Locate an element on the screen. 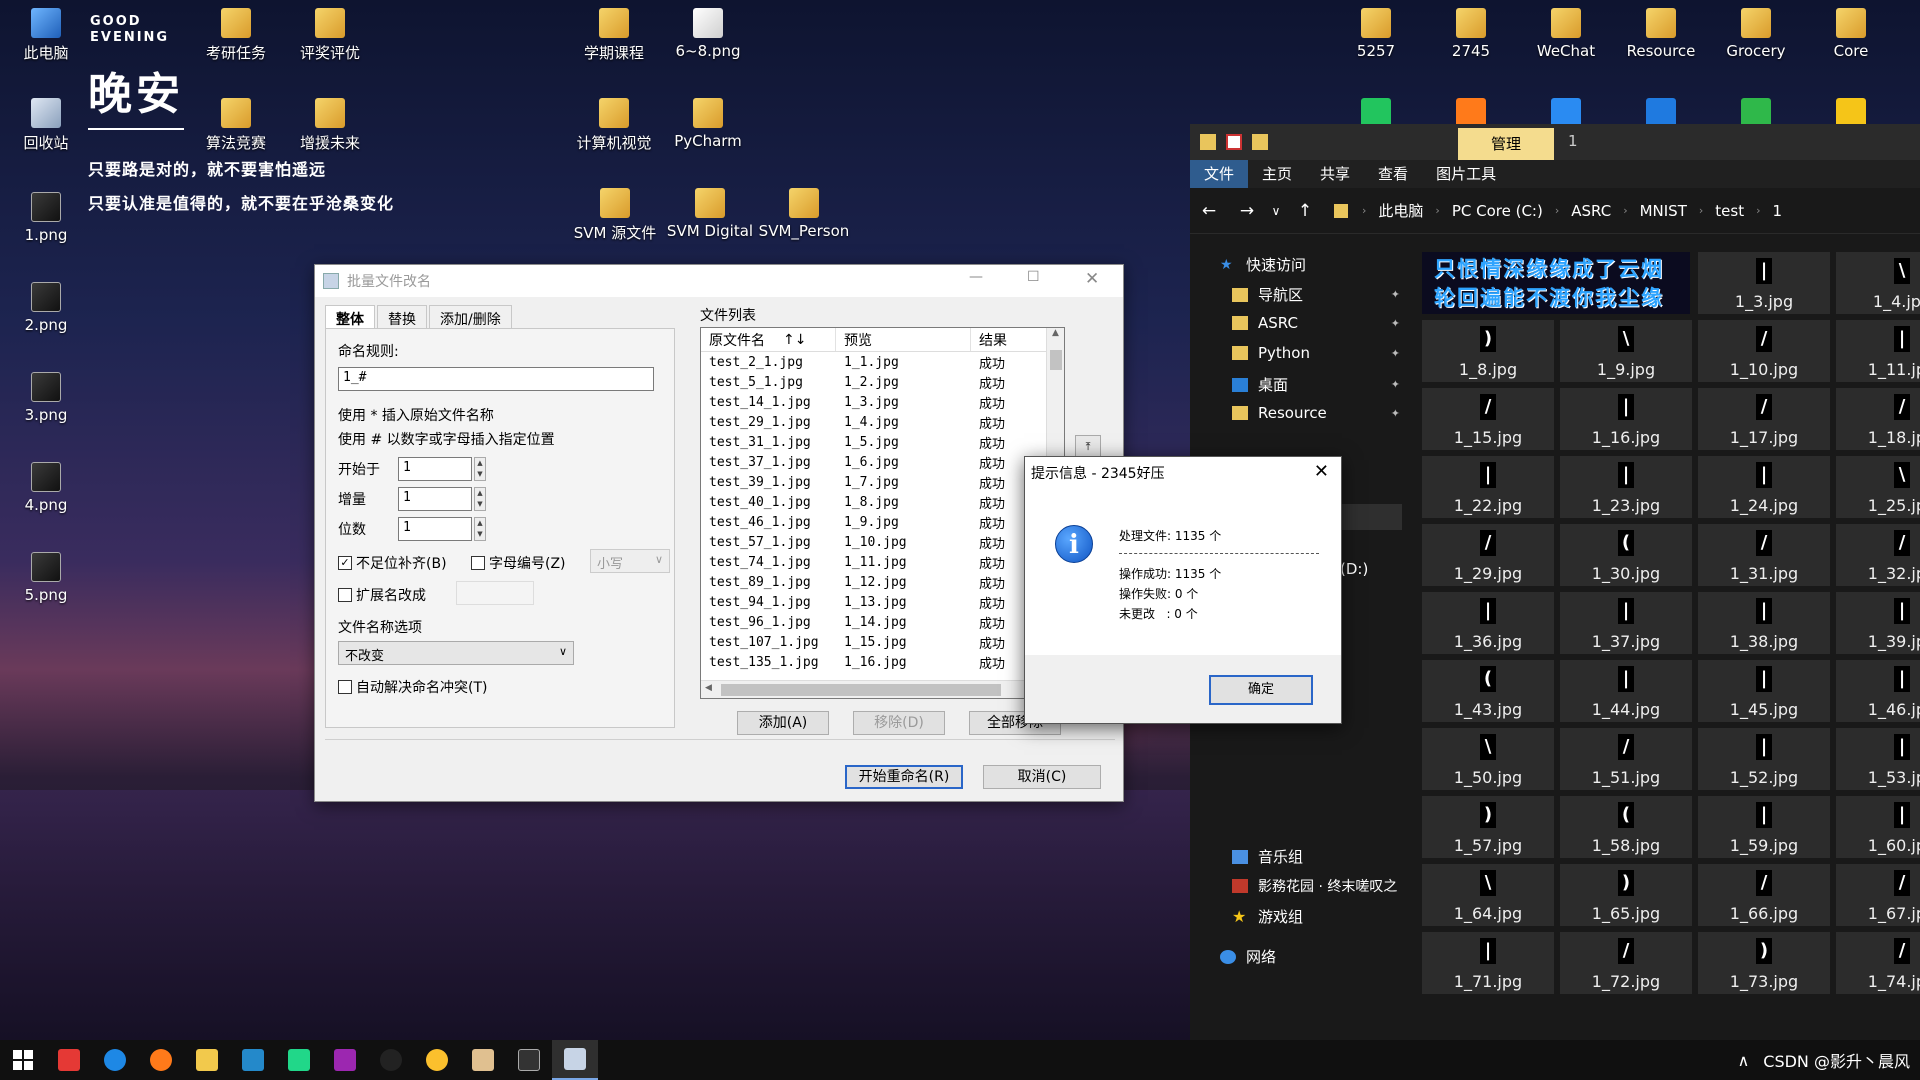 Image resolution: width=1920 pixels, height=1080 pixels. chevron-up-icon: ∧ is located at coordinates (1744, 1060).